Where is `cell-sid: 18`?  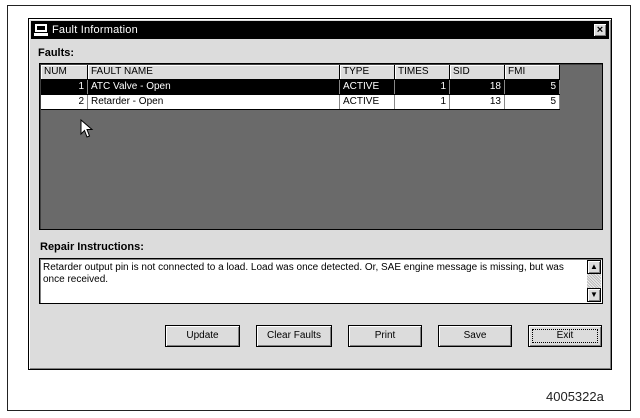 cell-sid: 18 is located at coordinates (477, 87).